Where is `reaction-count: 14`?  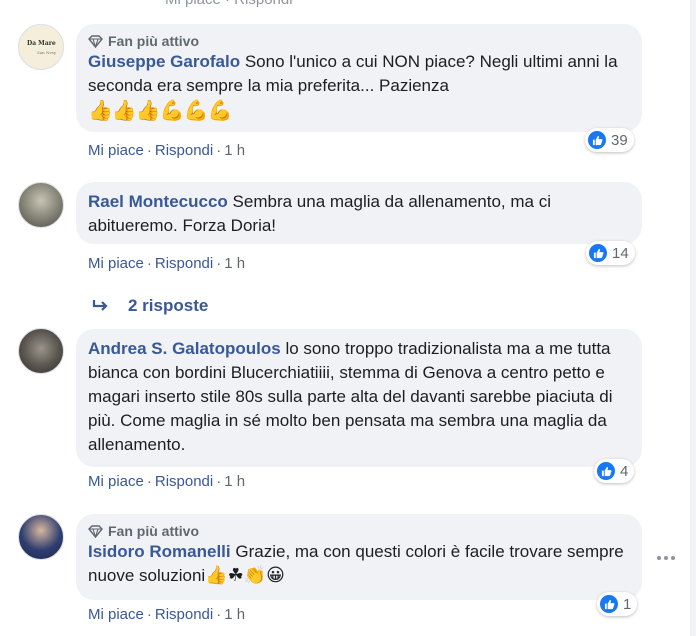
reaction-count: 14 is located at coordinates (610, 253).